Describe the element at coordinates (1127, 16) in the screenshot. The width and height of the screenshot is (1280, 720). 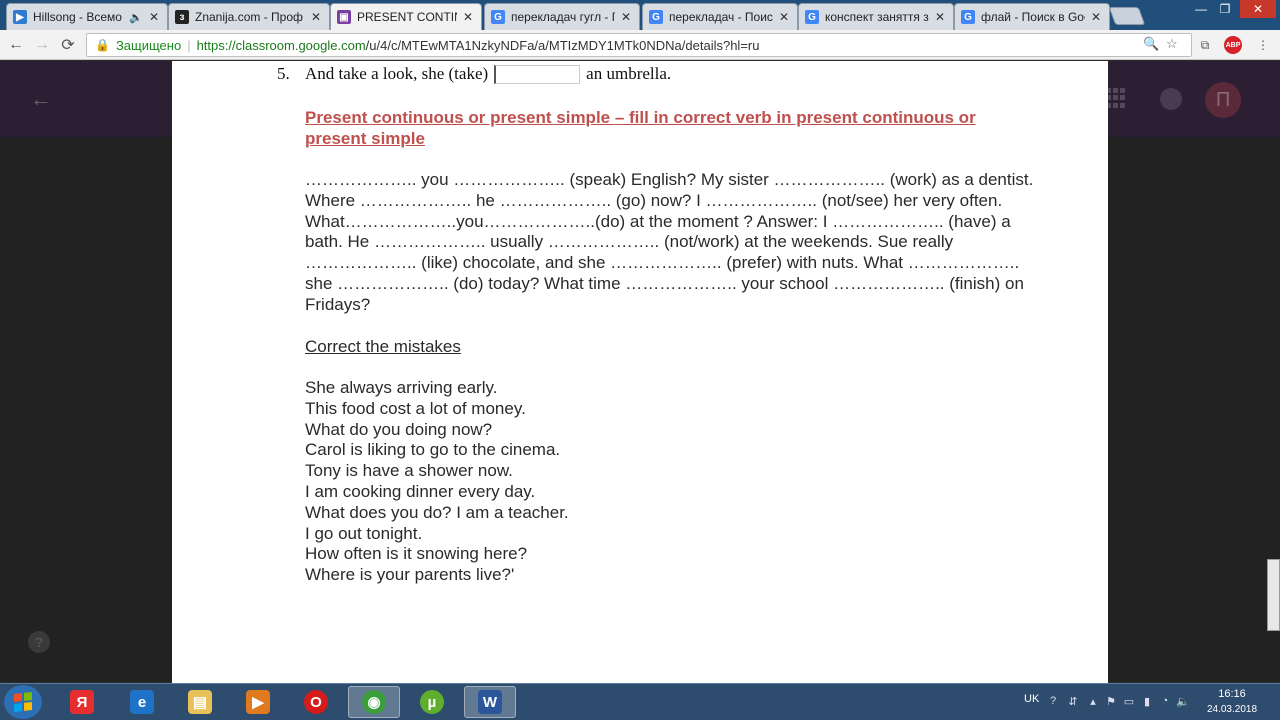
I see `new-tab-button` at that location.